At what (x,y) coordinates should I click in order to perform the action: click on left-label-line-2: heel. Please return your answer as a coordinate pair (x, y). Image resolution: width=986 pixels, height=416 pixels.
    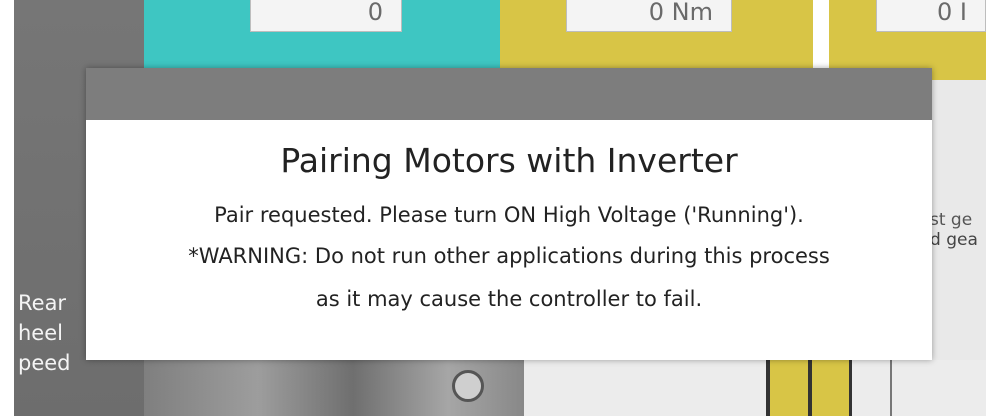
    Looking at the image, I should click on (40, 333).